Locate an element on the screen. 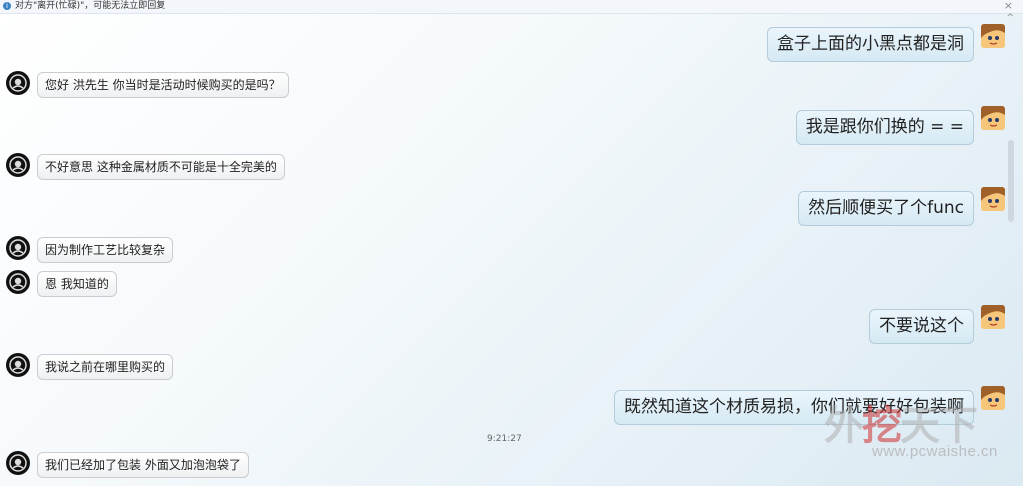  message-bubble-incoming: 恩 我知道的 is located at coordinates (77, 284).